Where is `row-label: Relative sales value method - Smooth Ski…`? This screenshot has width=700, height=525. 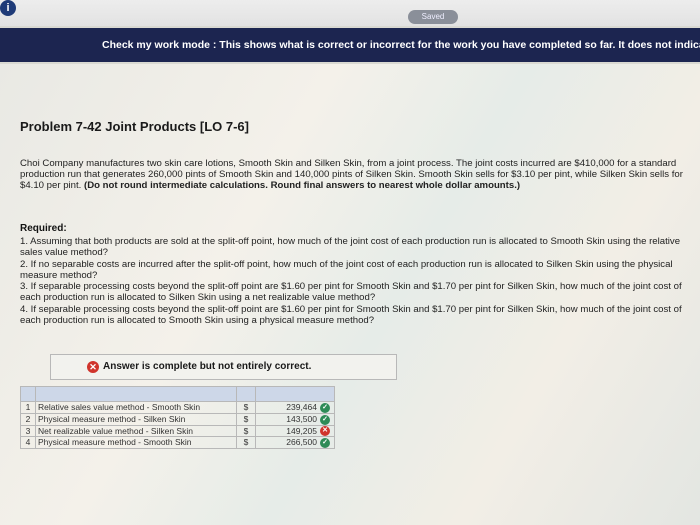 row-label: Relative sales value method - Smooth Ski… is located at coordinates (136, 407).